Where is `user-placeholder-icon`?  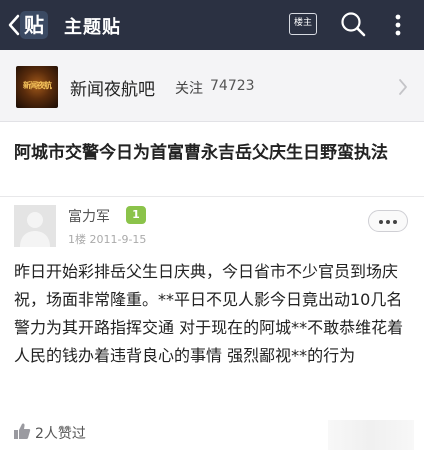 user-placeholder-icon is located at coordinates (35, 229).